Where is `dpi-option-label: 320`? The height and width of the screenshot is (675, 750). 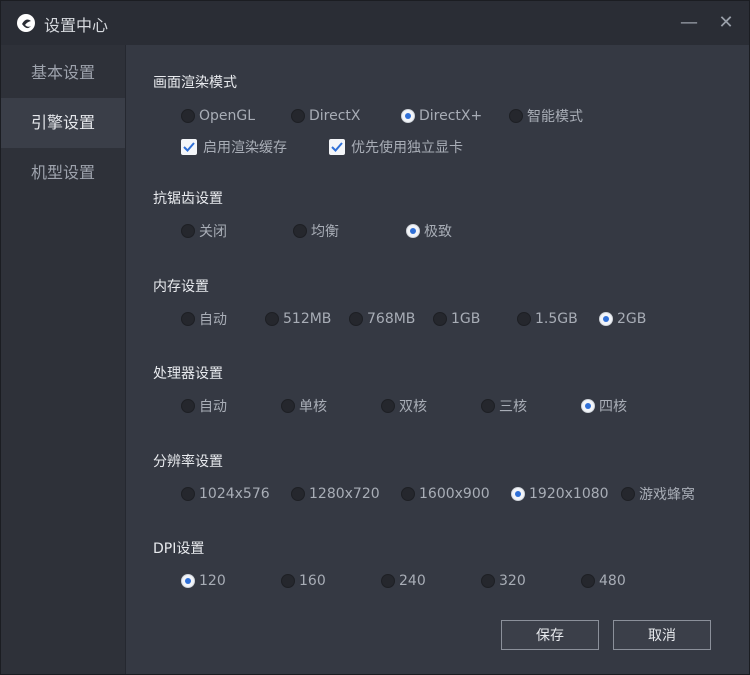
dpi-option-label: 320 is located at coordinates (512, 581).